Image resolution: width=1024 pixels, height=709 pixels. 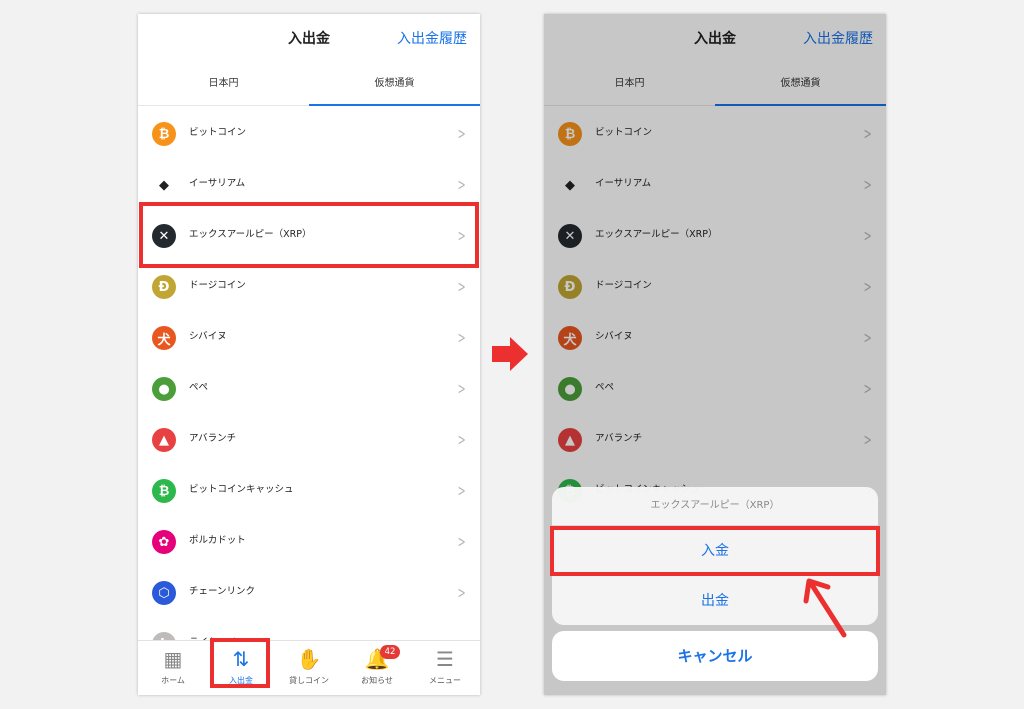 I want to click on deposit-button-highlight, so click(x=715, y=551).